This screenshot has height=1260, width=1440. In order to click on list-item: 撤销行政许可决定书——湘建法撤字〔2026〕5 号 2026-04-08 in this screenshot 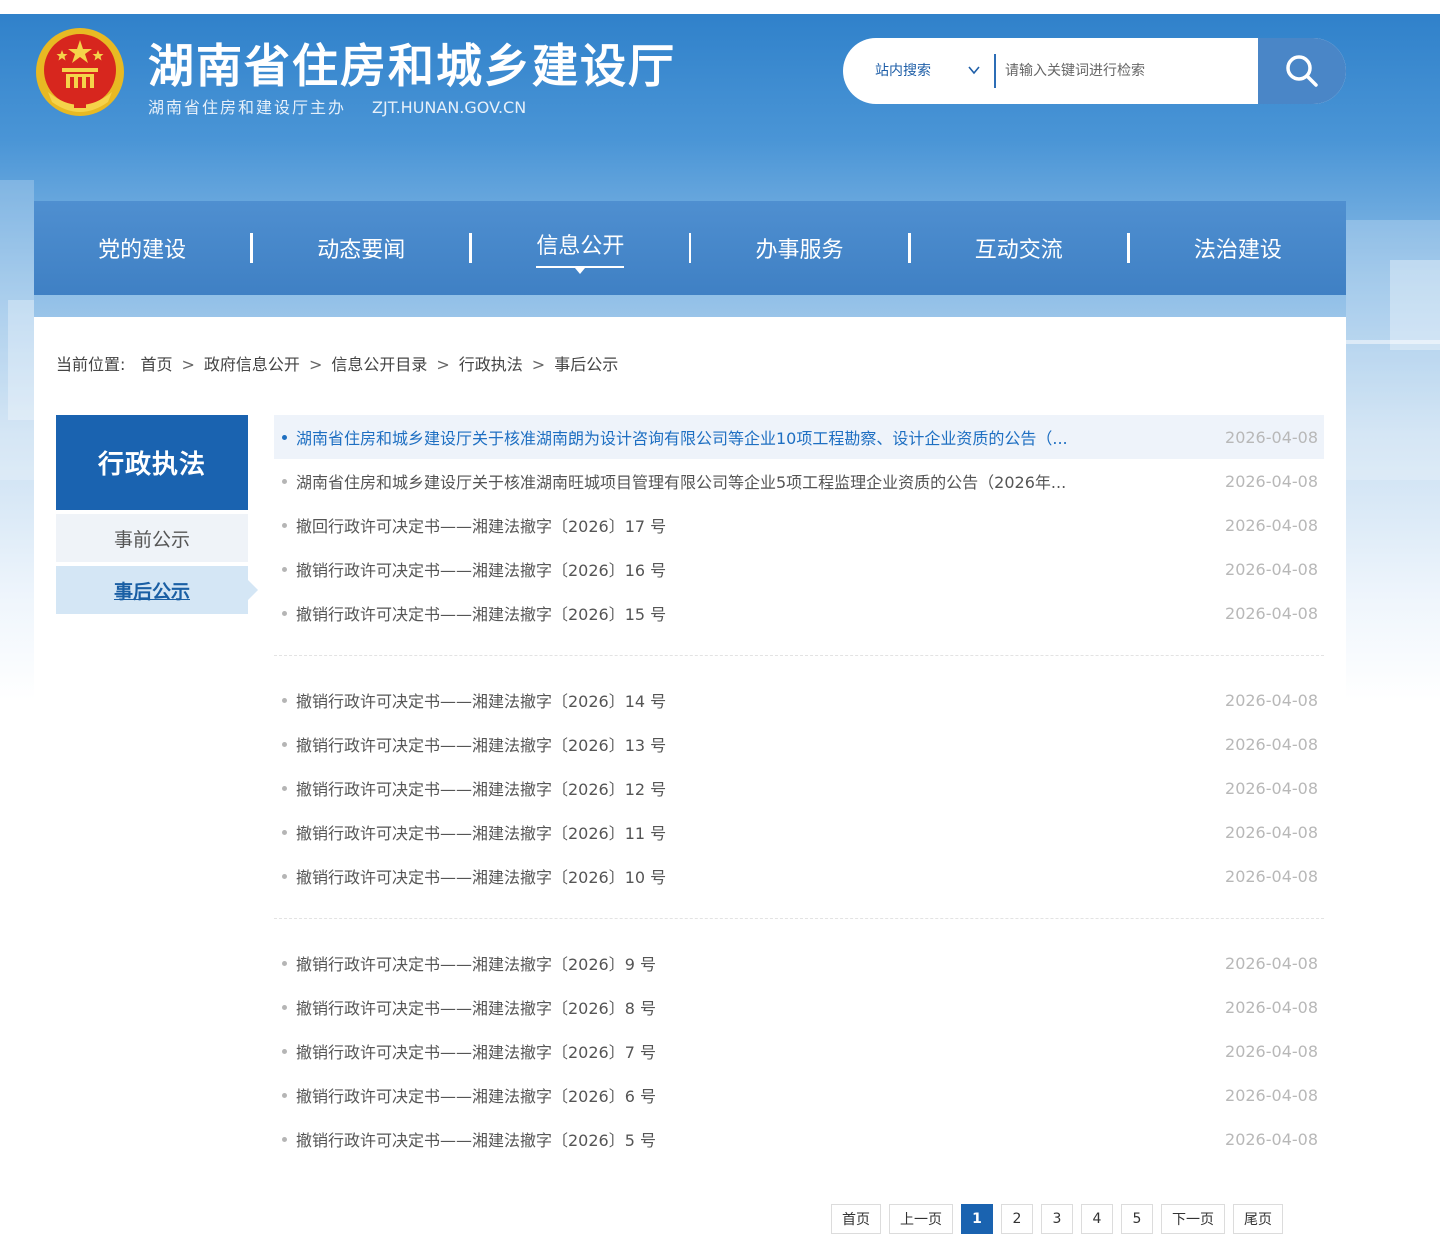, I will do `click(799, 1139)`.